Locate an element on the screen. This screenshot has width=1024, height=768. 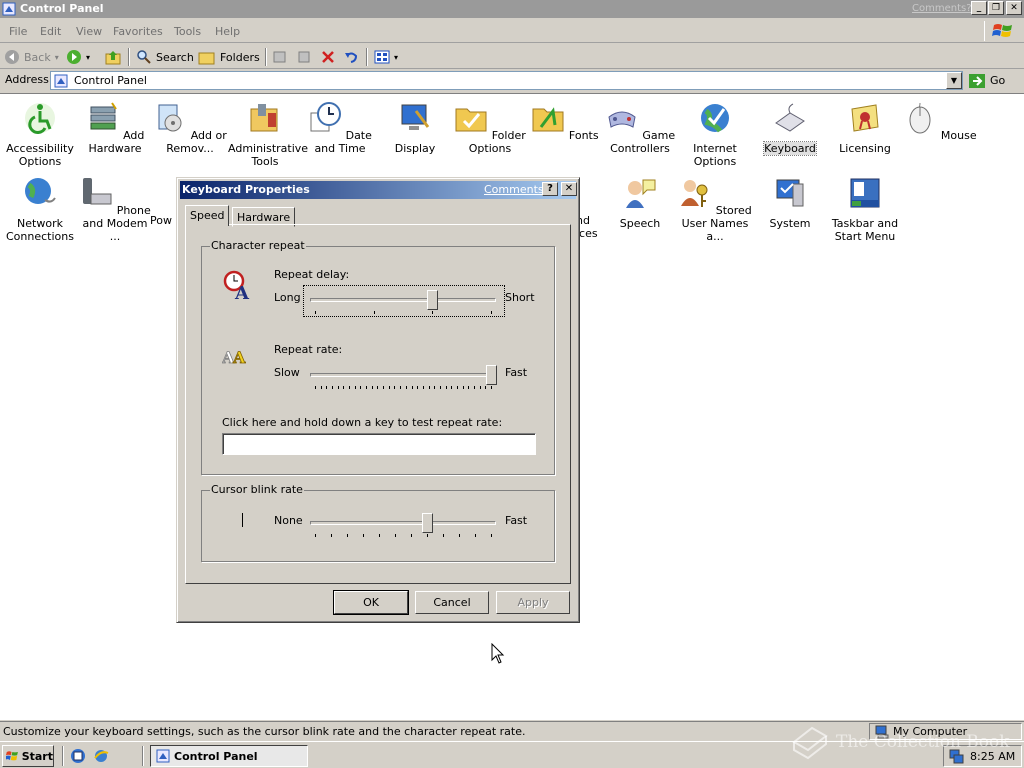
cursor-blink-preview is located at coordinates (242, 520).